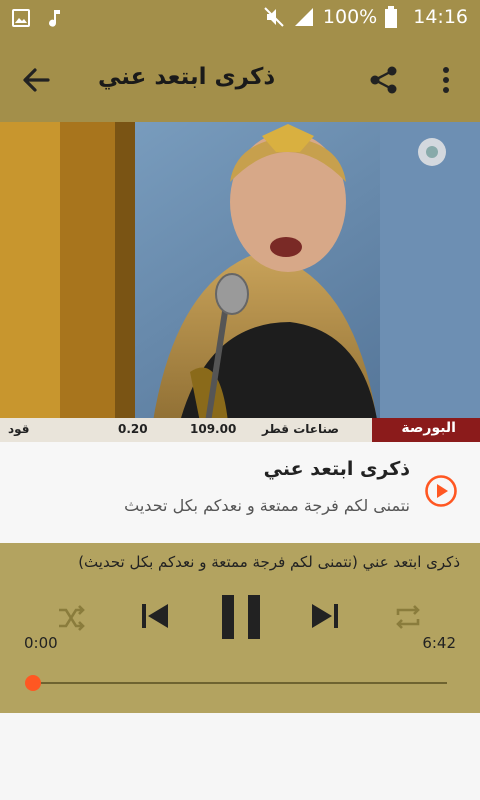  I want to click on back-arrow-icon, so click(36, 80).